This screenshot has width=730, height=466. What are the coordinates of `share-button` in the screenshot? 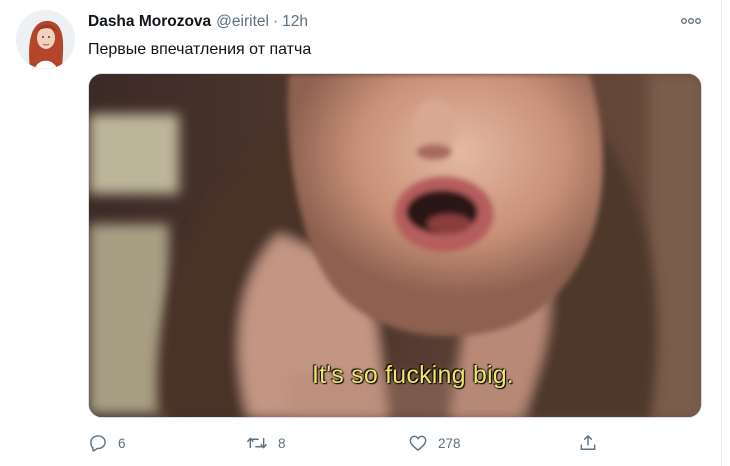 It's located at (588, 443).